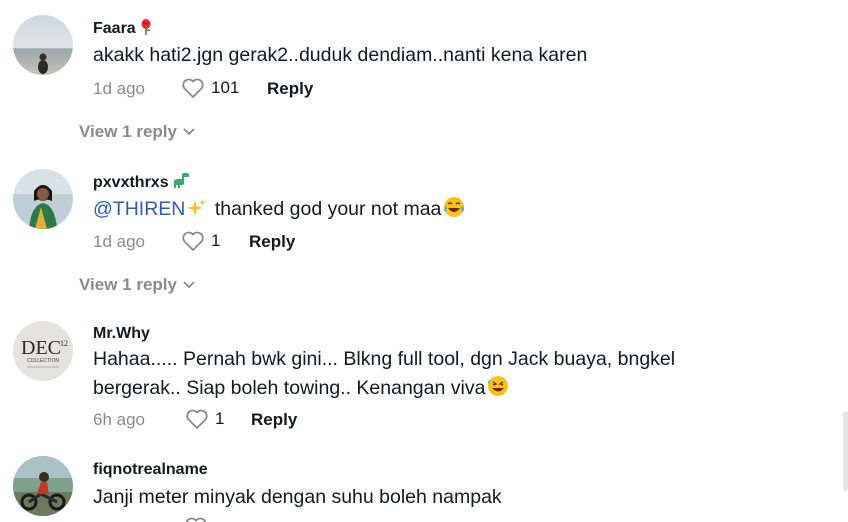 This screenshot has width=848, height=522. What do you see at coordinates (181, 183) in the screenshot?
I see `dinosaur-icon` at bounding box center [181, 183].